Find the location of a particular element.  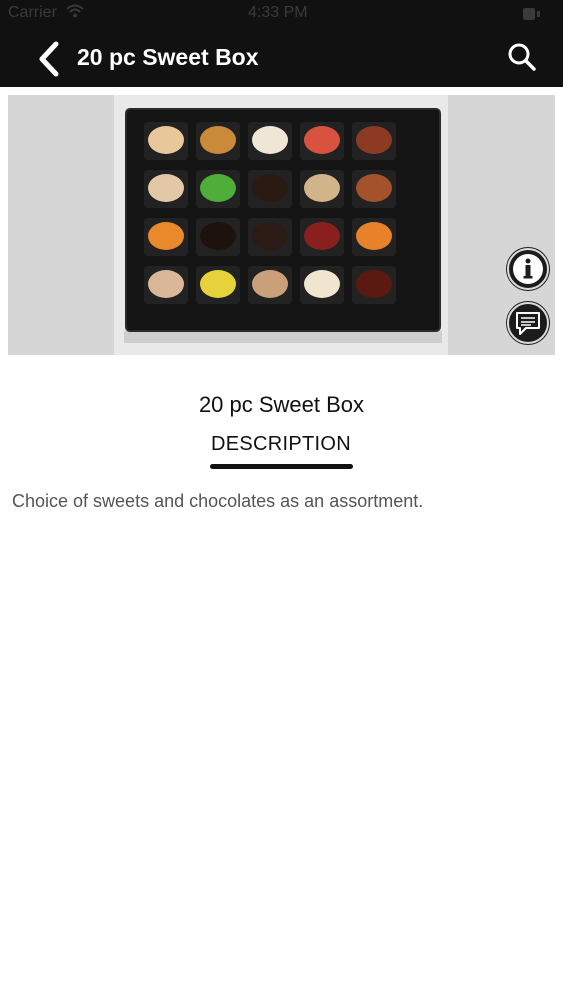

search-button is located at coordinates (522, 57).